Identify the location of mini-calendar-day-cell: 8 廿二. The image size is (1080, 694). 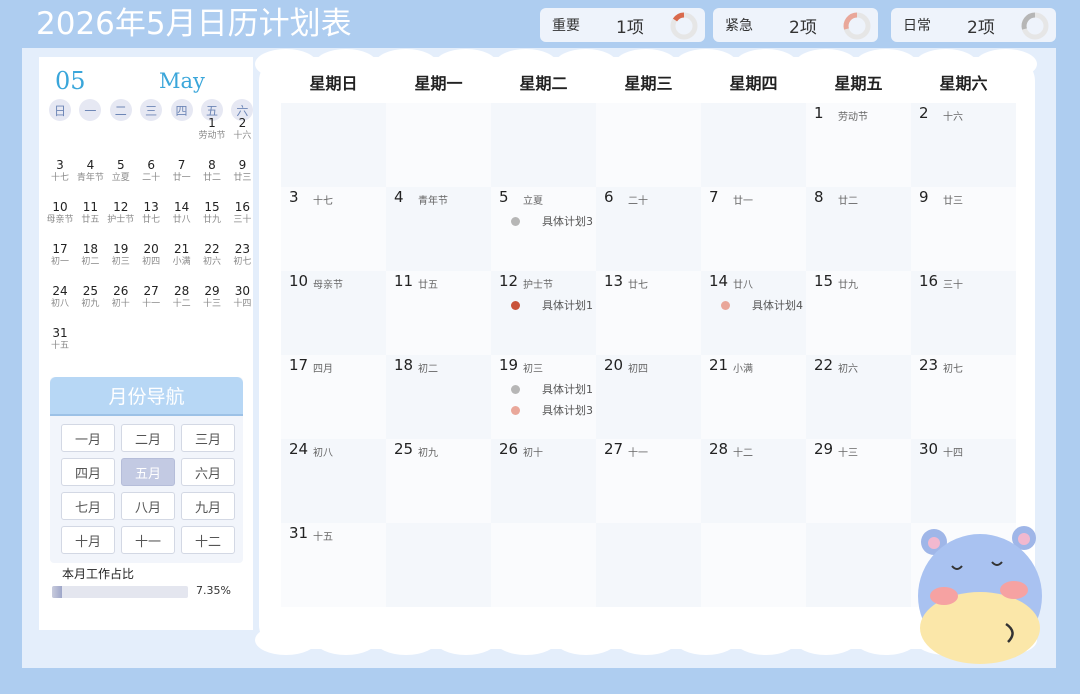
(212, 170).